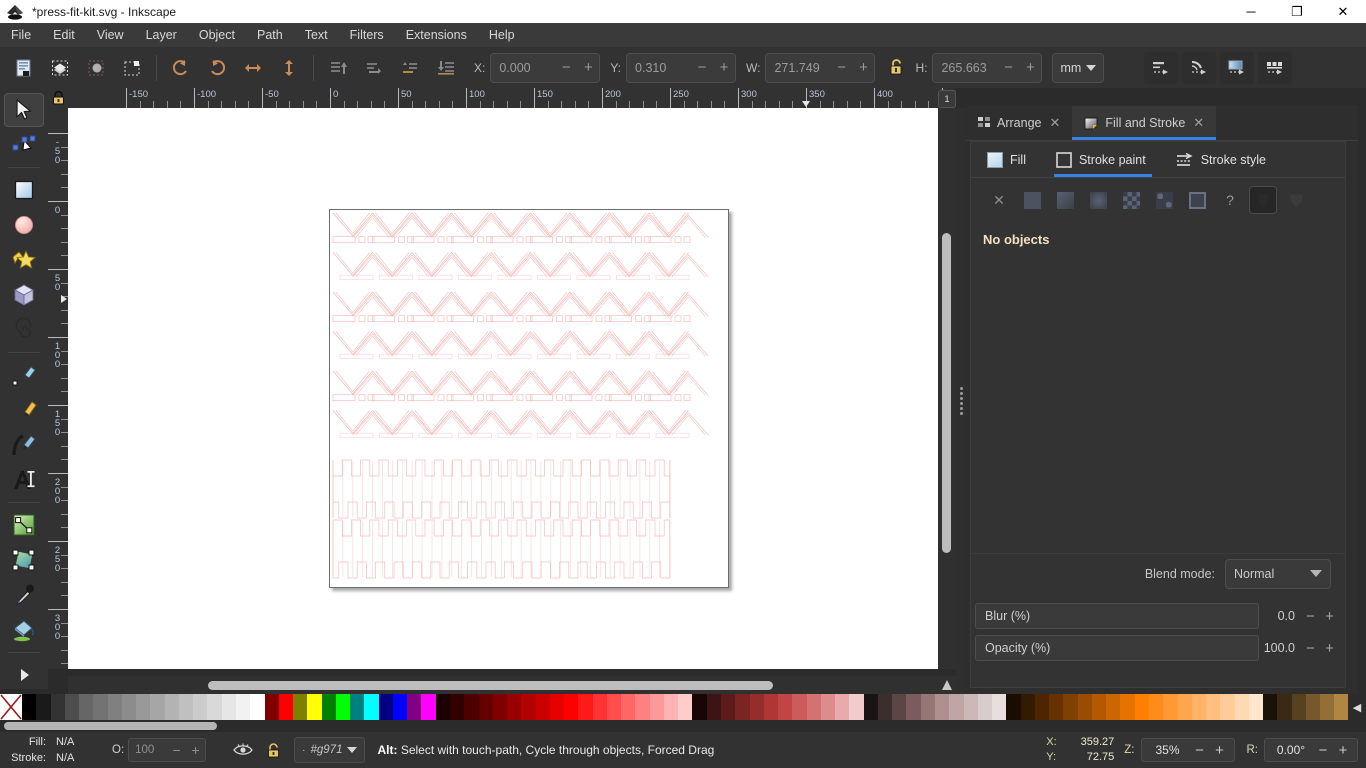 This screenshot has height=768, width=1366. Describe the element at coordinates (24, 260) in the screenshot. I see `star-tool` at that location.